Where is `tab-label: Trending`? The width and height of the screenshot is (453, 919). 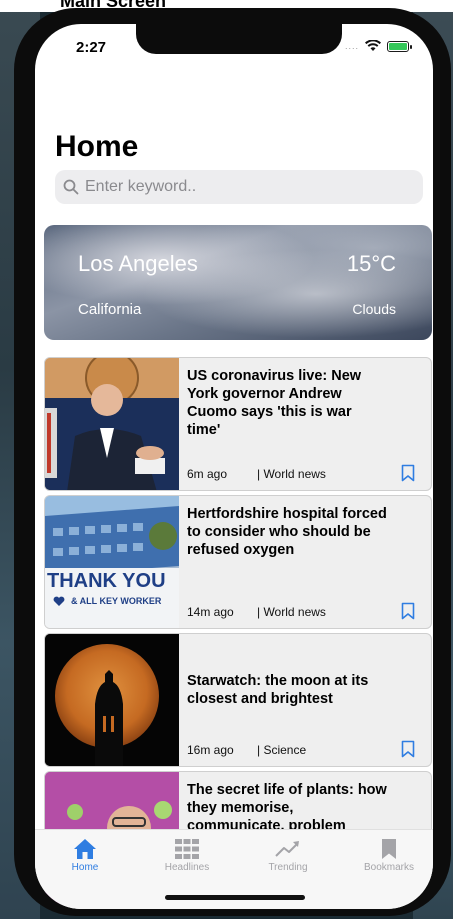
tab-label: Trending is located at coordinates (288, 867).